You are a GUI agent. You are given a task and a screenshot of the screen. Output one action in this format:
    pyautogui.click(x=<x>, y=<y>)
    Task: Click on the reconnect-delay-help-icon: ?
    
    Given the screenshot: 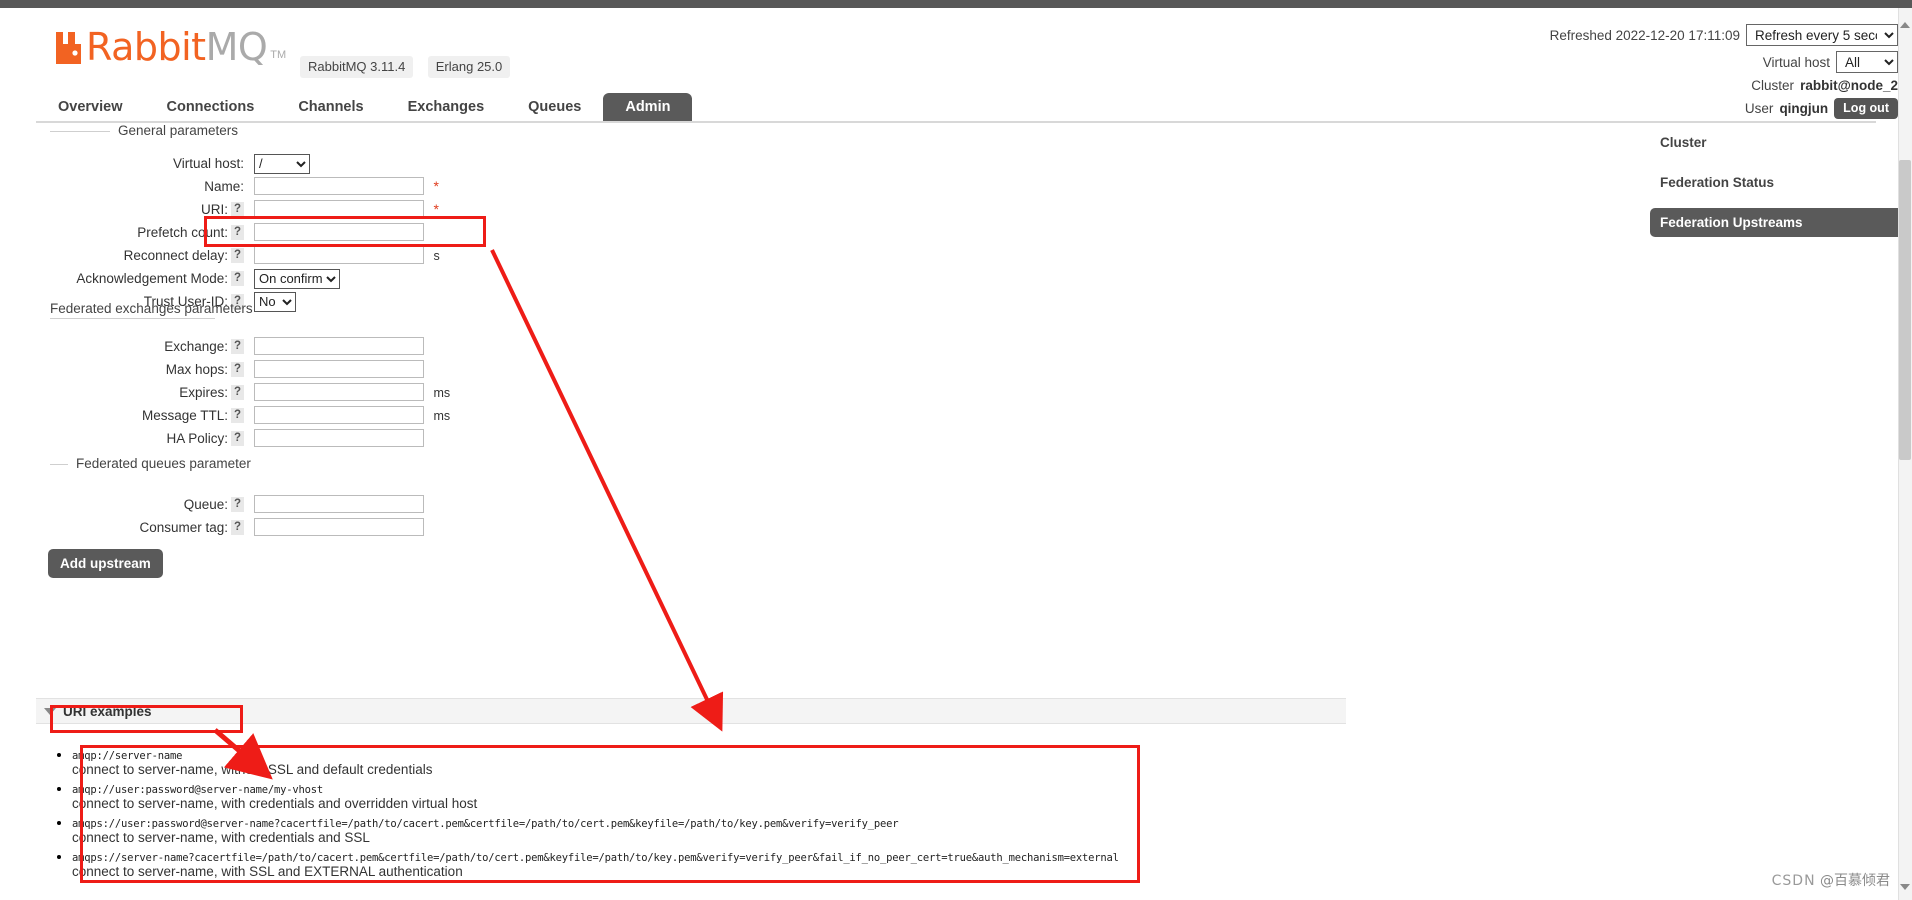 What is the action you would take?
    pyautogui.click(x=237, y=256)
    